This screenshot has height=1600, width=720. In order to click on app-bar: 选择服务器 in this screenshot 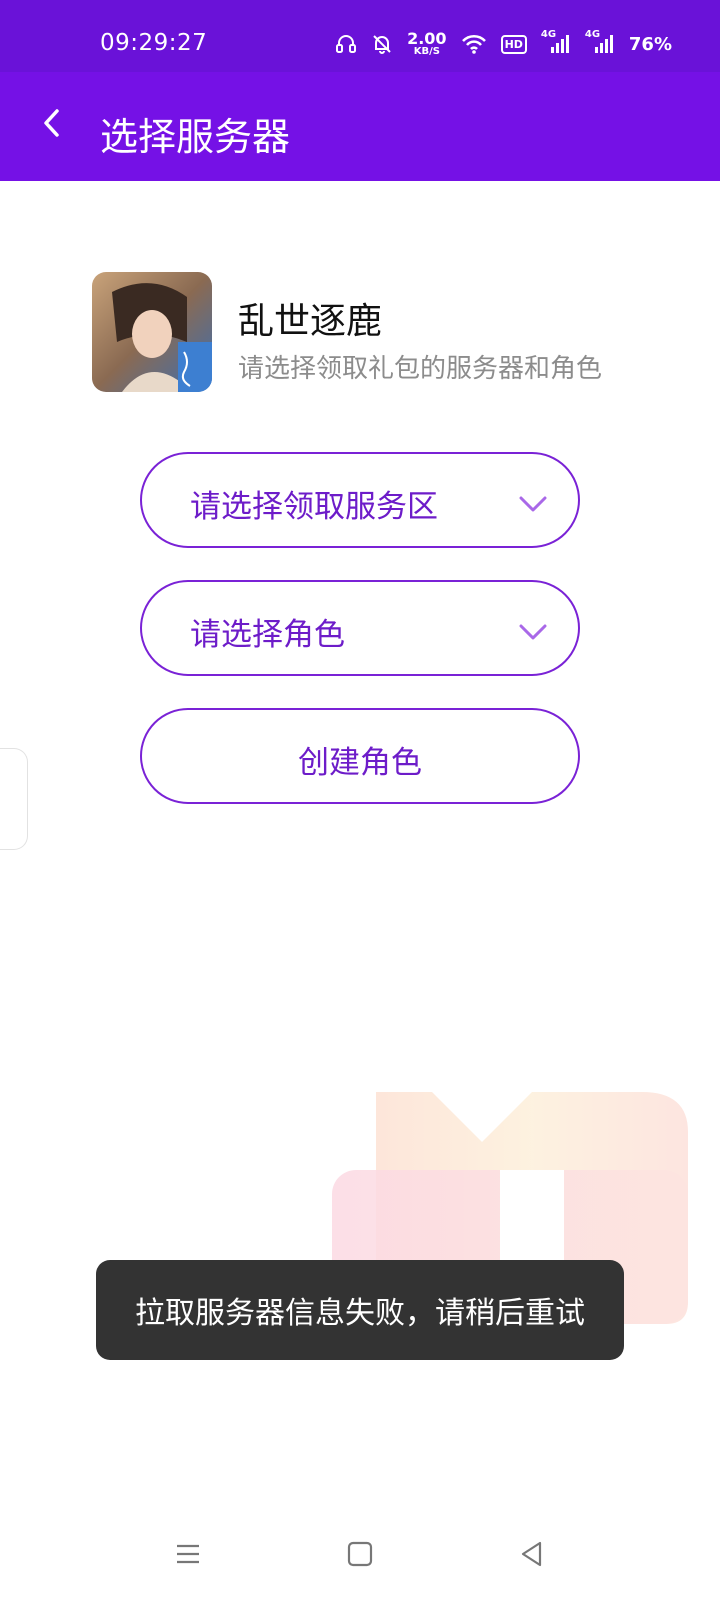, I will do `click(360, 126)`.